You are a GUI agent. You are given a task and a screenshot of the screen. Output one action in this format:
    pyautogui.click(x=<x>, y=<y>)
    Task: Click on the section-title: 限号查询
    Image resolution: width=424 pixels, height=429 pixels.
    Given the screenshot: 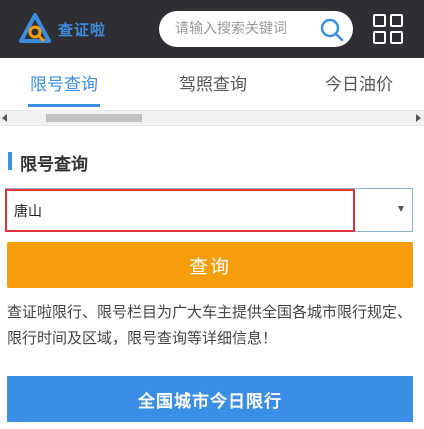 What is the action you would take?
    pyautogui.click(x=54, y=165)
    